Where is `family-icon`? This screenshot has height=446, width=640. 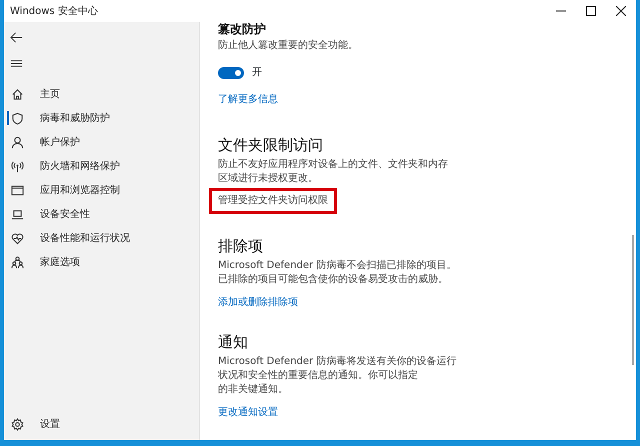 family-icon is located at coordinates (17, 262).